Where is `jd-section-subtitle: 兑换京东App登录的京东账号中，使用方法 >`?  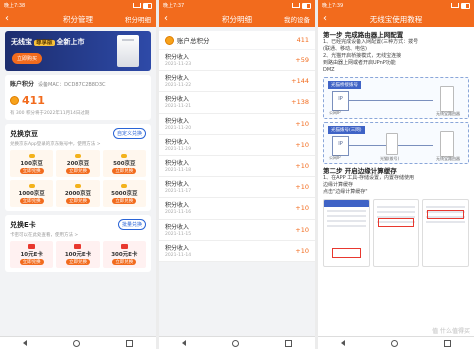 jd-section-subtitle: 兑换京东App登录的京东账号中，使用方法 > is located at coordinates (78, 144).